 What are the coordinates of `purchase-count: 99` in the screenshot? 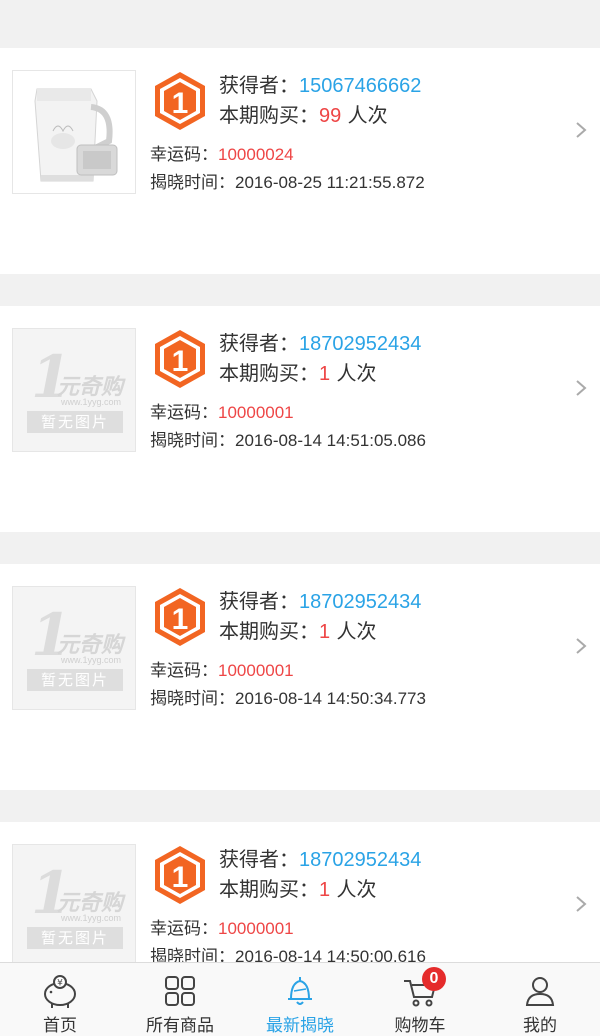 It's located at (330, 116).